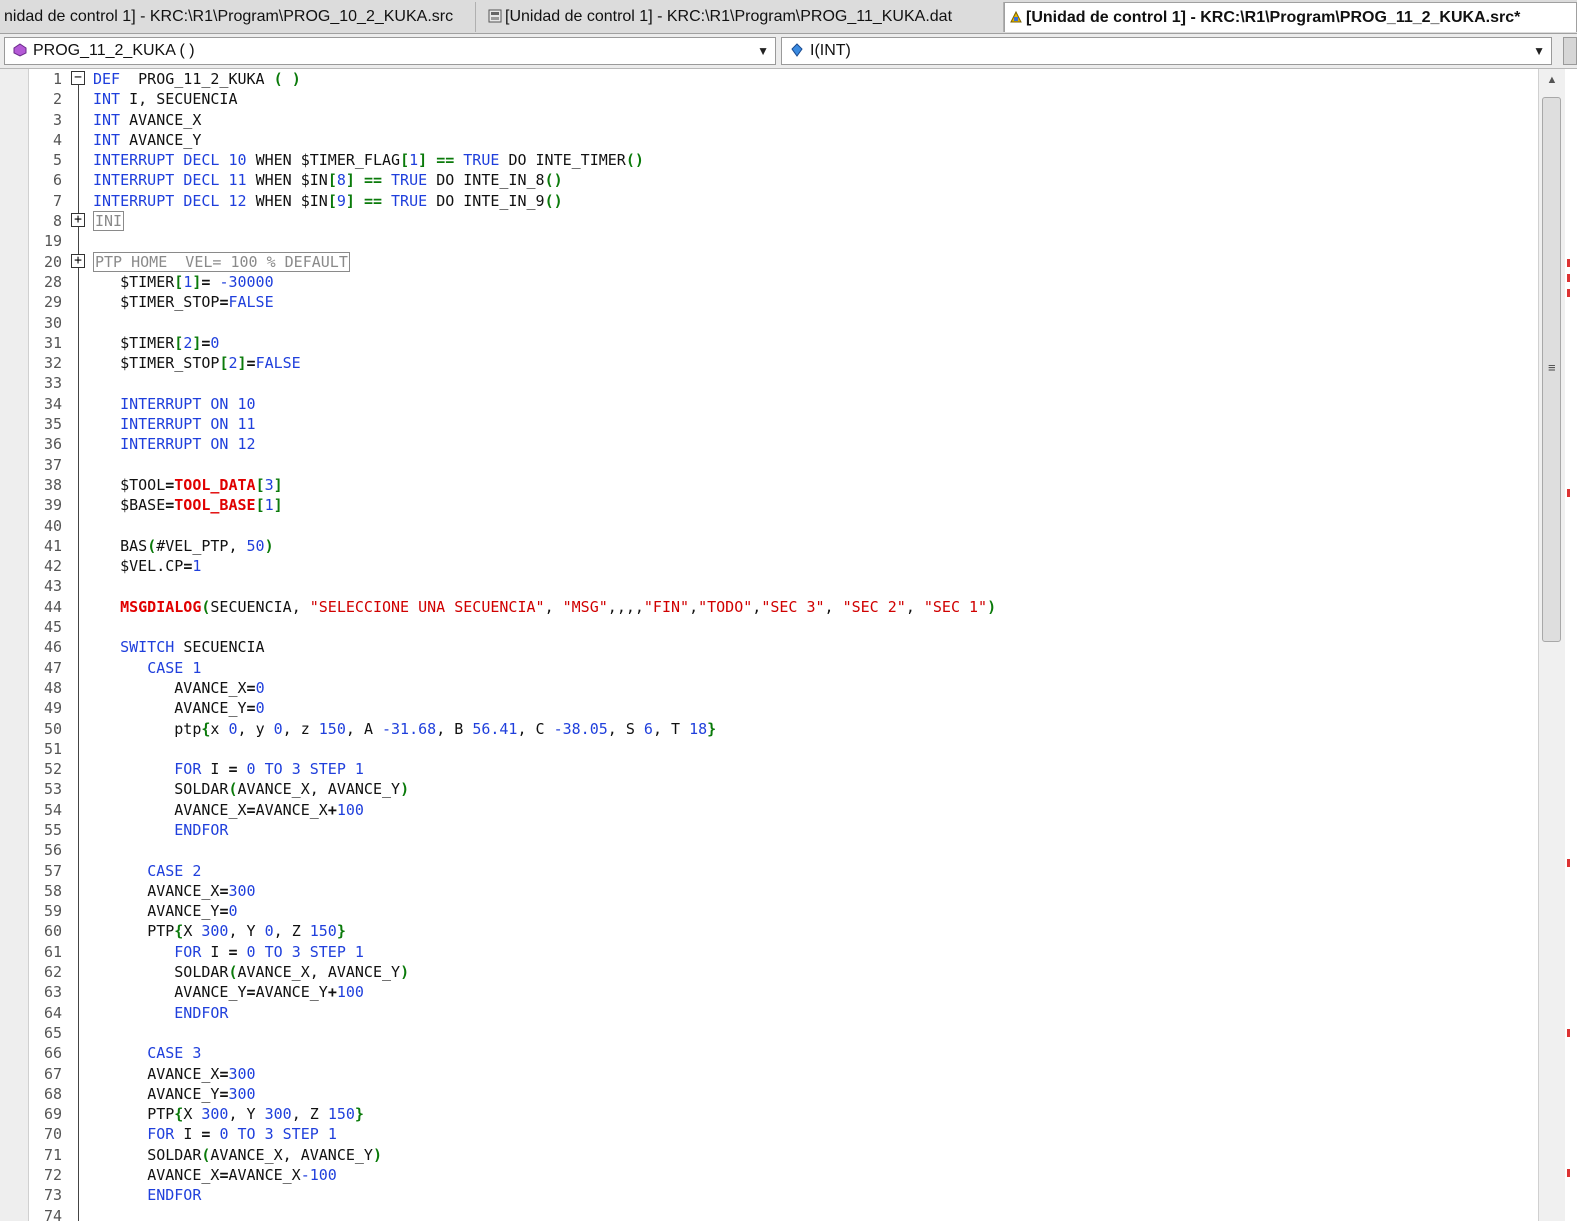  What do you see at coordinates (769, 952) in the screenshot?
I see `code-line: 61 FOR I = 0 TO 3 STEP 1` at bounding box center [769, 952].